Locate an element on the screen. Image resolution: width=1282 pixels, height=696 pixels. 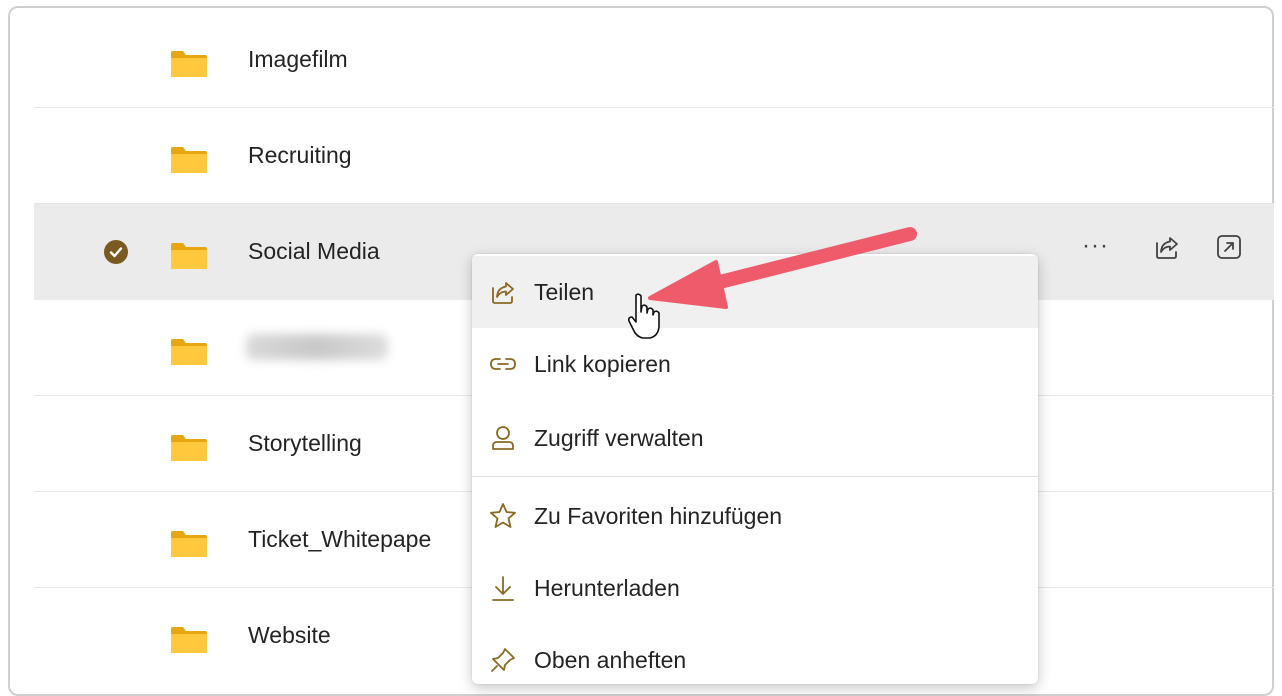
menu-item-download: Herunterladen is located at coordinates (755, 588).